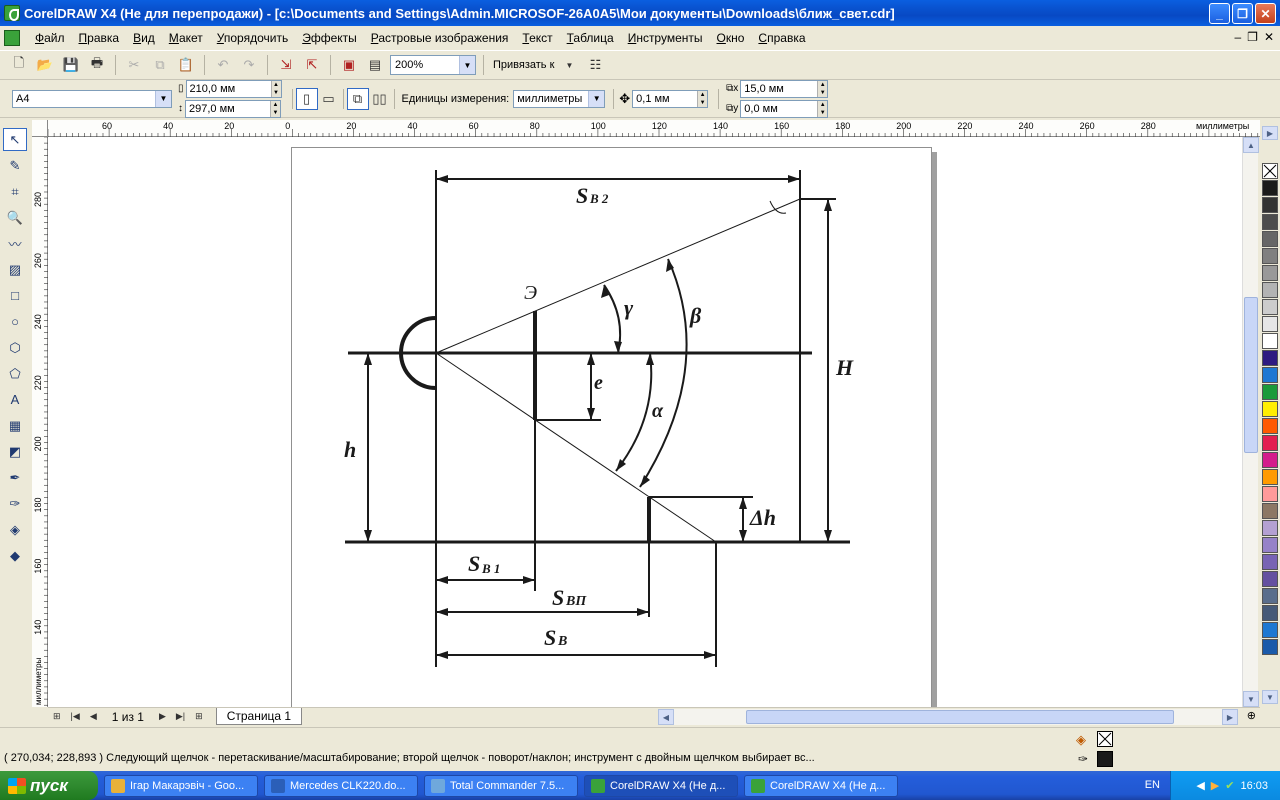  I want to click on outline-color-swatch, so click(1105, 759).